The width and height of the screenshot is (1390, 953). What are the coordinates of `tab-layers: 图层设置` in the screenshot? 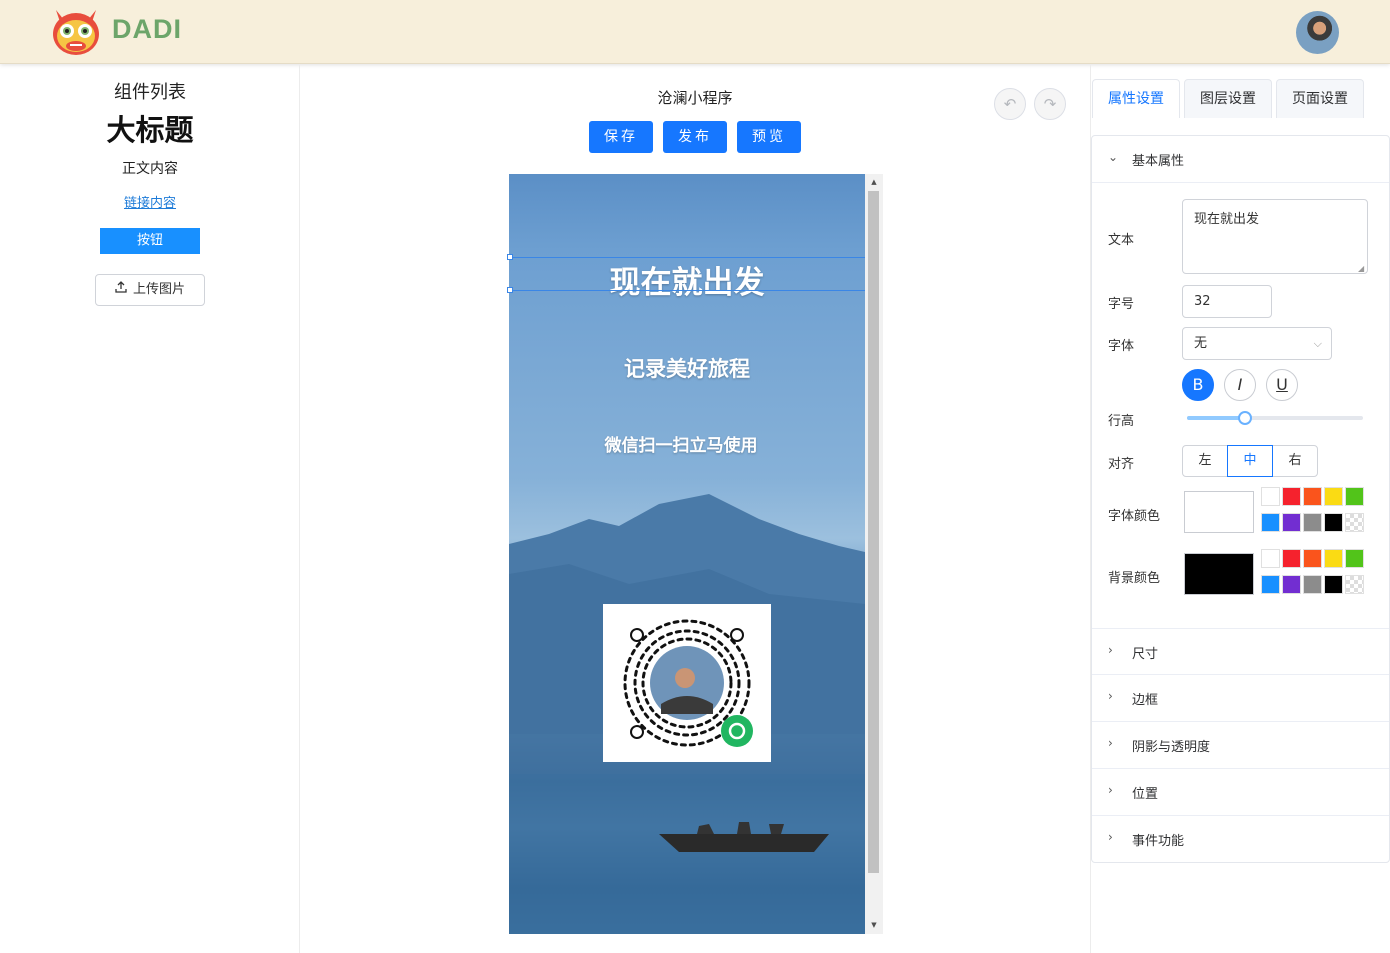 It's located at (1228, 98).